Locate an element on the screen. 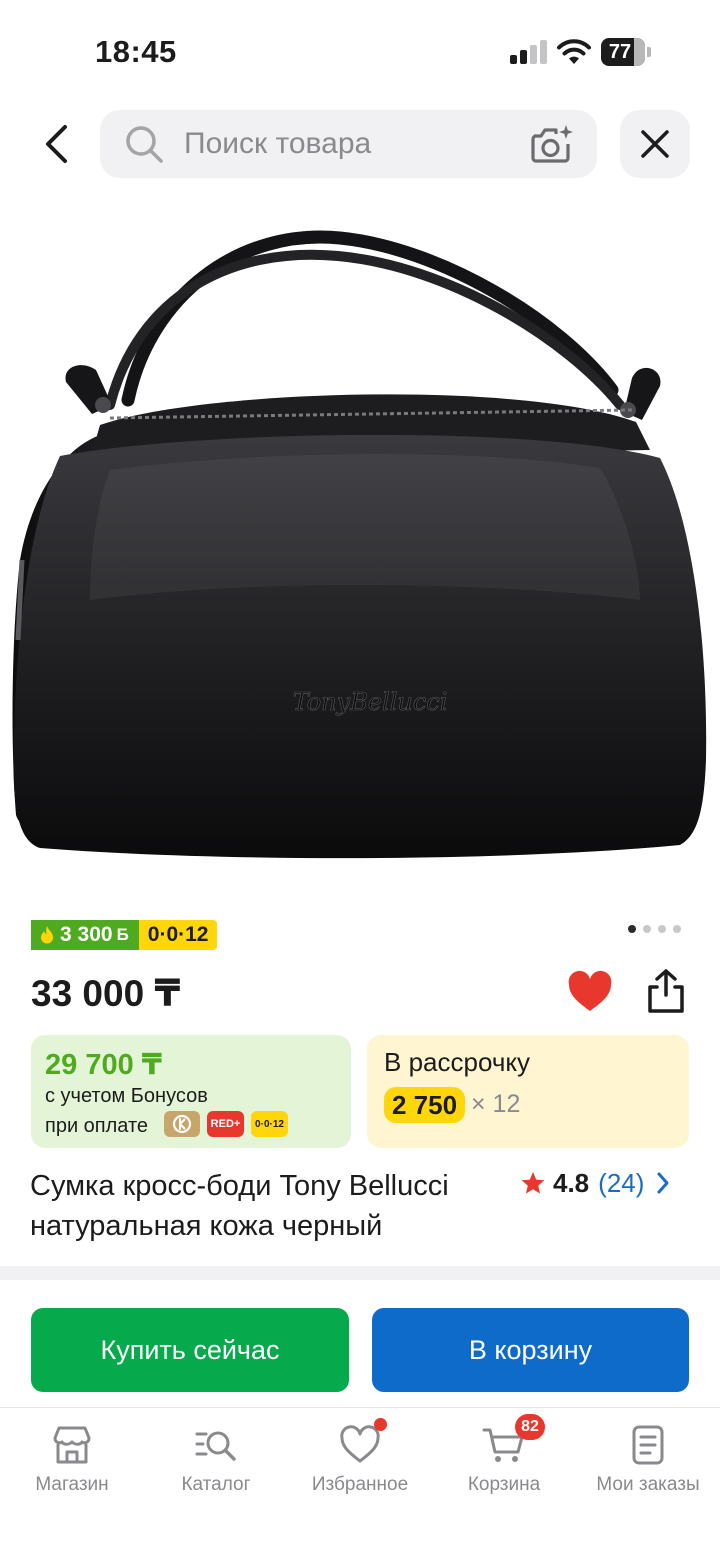 This screenshot has height=1559, width=720. chevron-left-icon is located at coordinates (56, 144).